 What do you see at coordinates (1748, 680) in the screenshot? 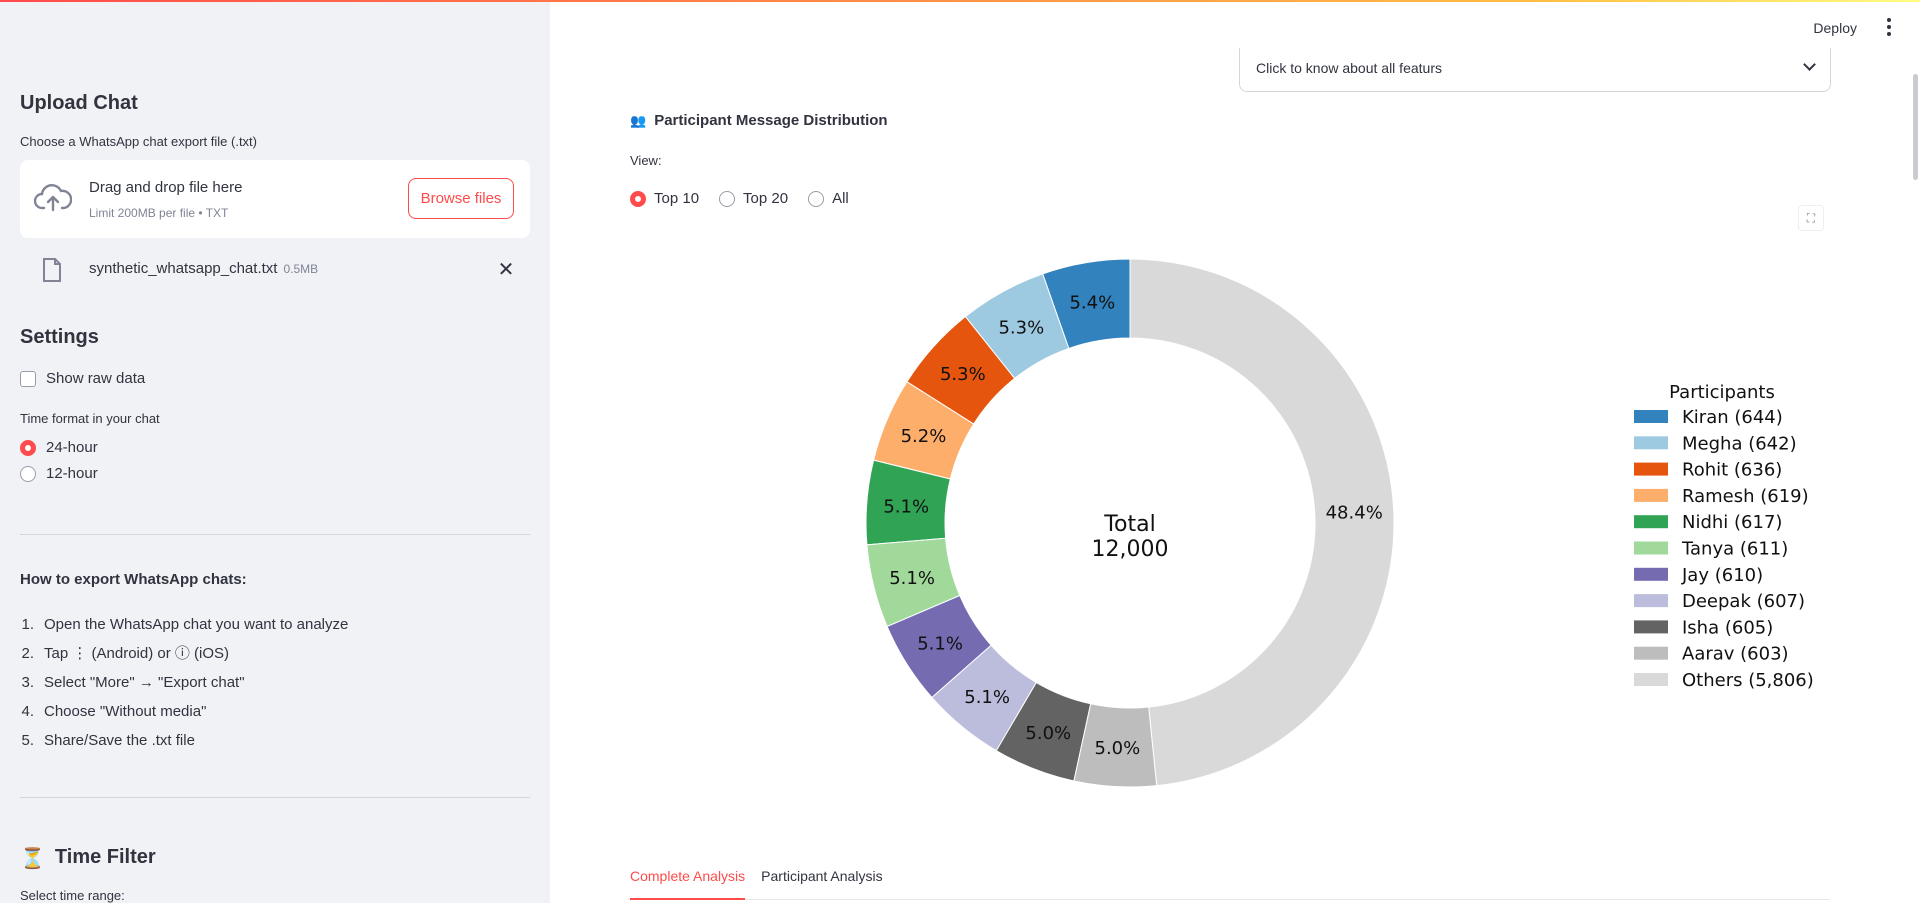
I see `legend-entry: Others (5,806)` at bounding box center [1748, 680].